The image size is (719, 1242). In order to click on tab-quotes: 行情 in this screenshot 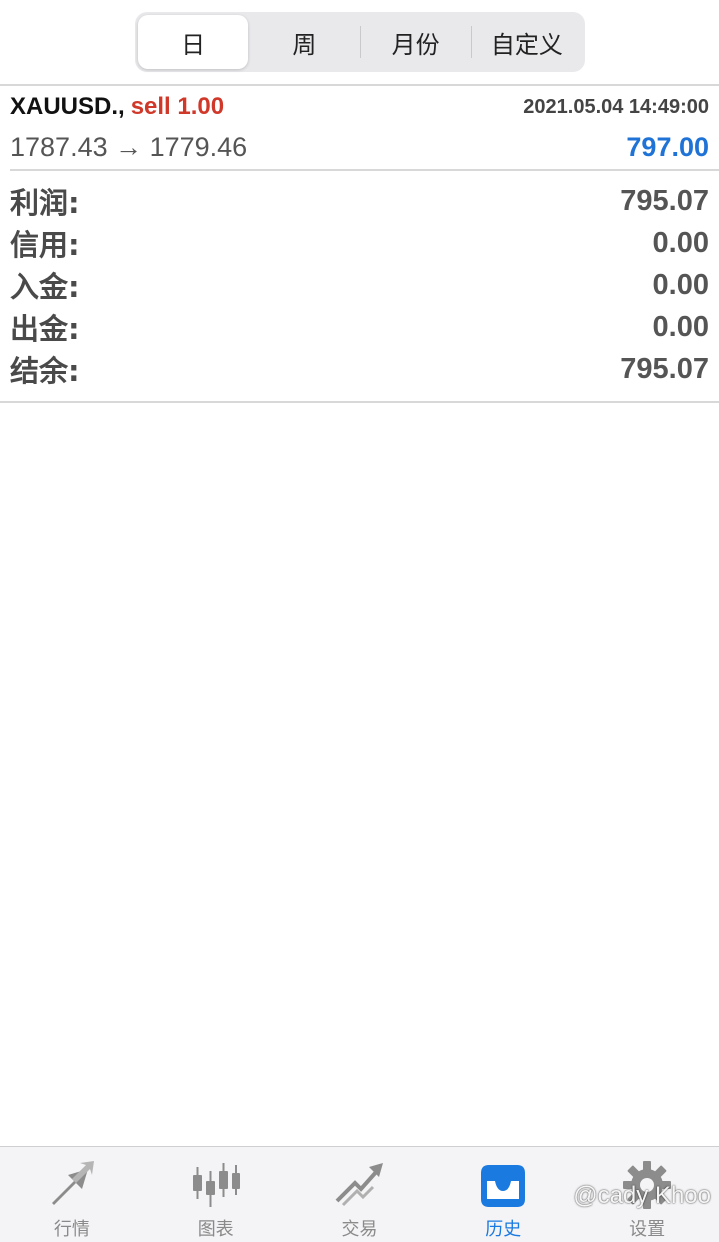, I will do `click(72, 1194)`.